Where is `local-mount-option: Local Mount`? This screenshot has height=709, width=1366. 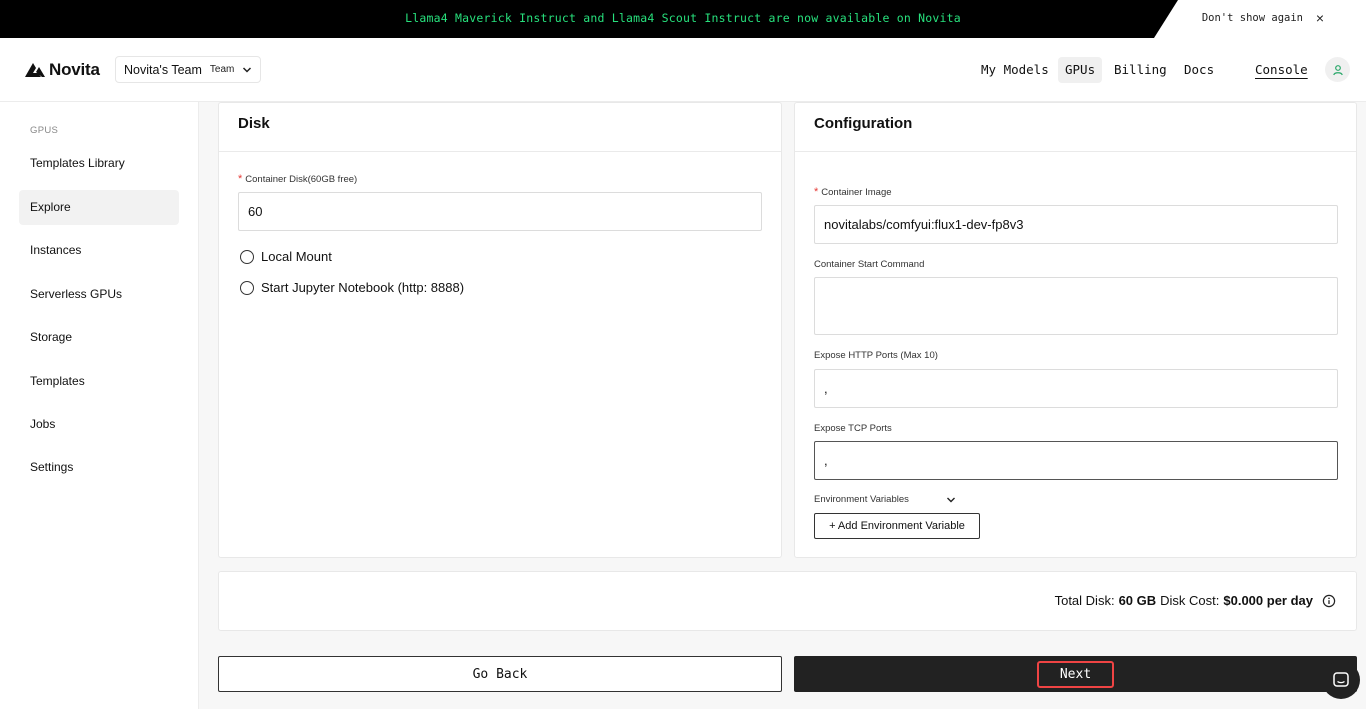
local-mount-option: Local Mount is located at coordinates (286, 256).